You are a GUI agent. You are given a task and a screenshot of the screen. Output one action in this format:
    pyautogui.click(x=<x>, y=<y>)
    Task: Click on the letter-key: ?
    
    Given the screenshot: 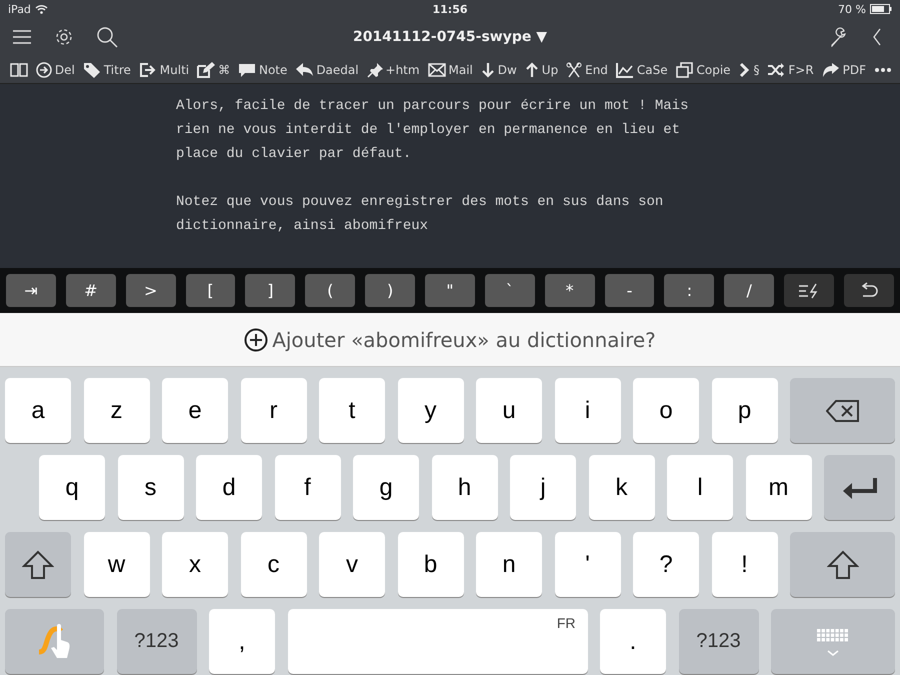 What is the action you would take?
    pyautogui.click(x=666, y=564)
    